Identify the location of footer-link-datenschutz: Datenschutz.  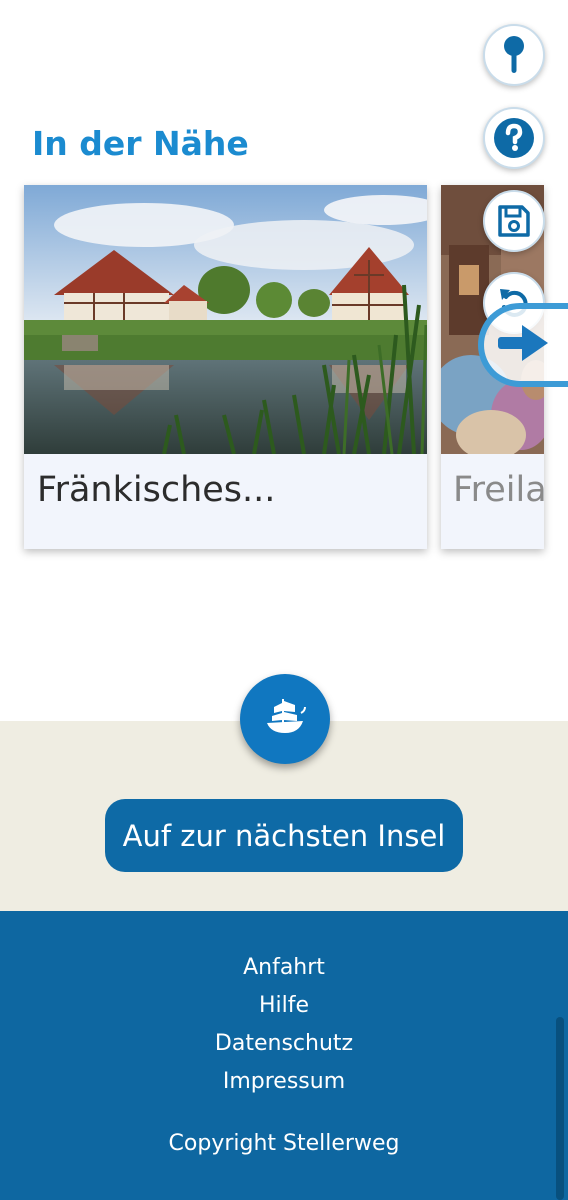
(284, 1043).